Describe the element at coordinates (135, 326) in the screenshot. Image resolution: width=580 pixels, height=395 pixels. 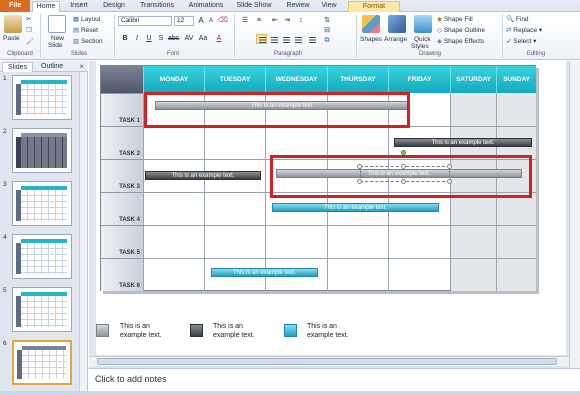
I see `legend-text-line: This is an` at that location.